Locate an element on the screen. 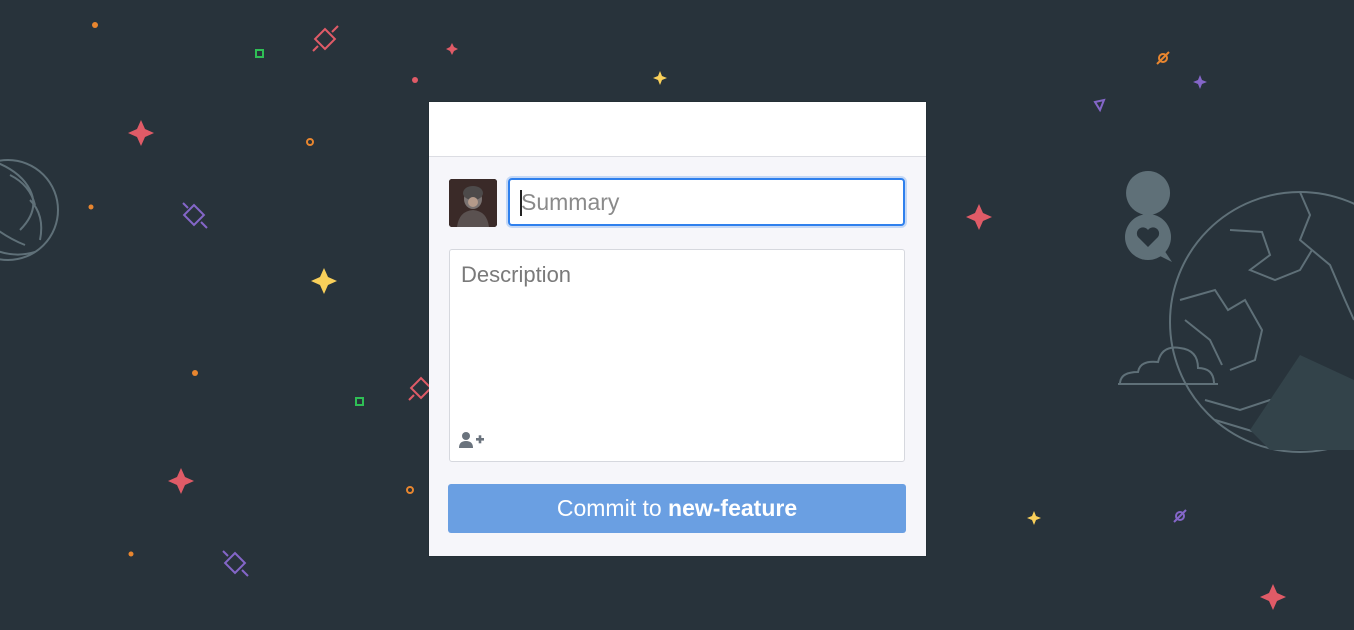 The width and height of the screenshot is (1354, 630). text-caret is located at coordinates (521, 203).